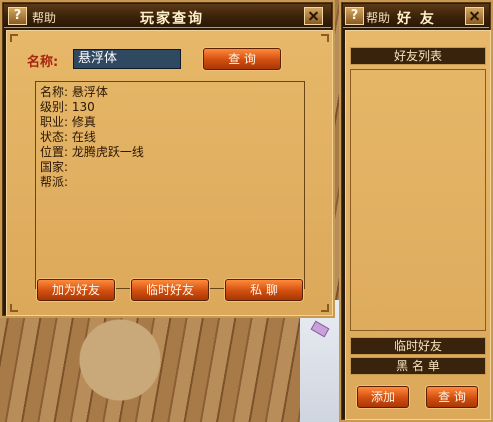 Image resolution: width=493 pixels, height=422 pixels. Describe the element at coordinates (68, 137) in the screenshot. I see `info-status: 状态: 在线` at that location.